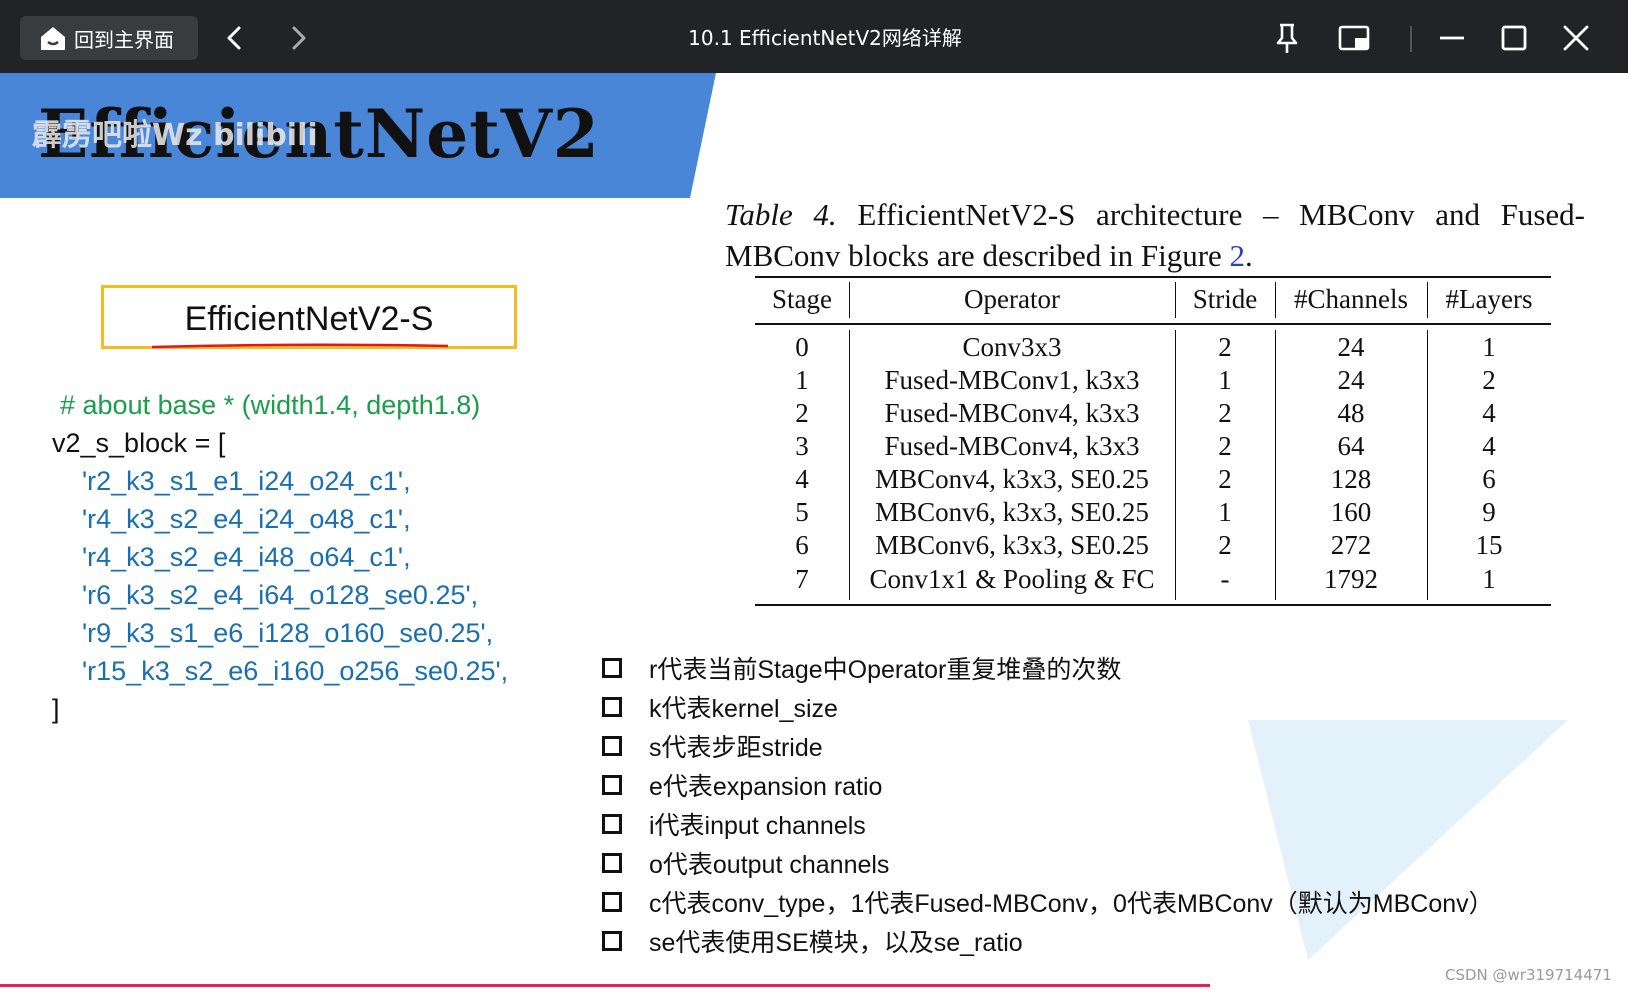 This screenshot has width=1628, height=992. Describe the element at coordinates (1528, 975) in the screenshot. I see `csdn-watermark: CSDN @wr319714471` at that location.